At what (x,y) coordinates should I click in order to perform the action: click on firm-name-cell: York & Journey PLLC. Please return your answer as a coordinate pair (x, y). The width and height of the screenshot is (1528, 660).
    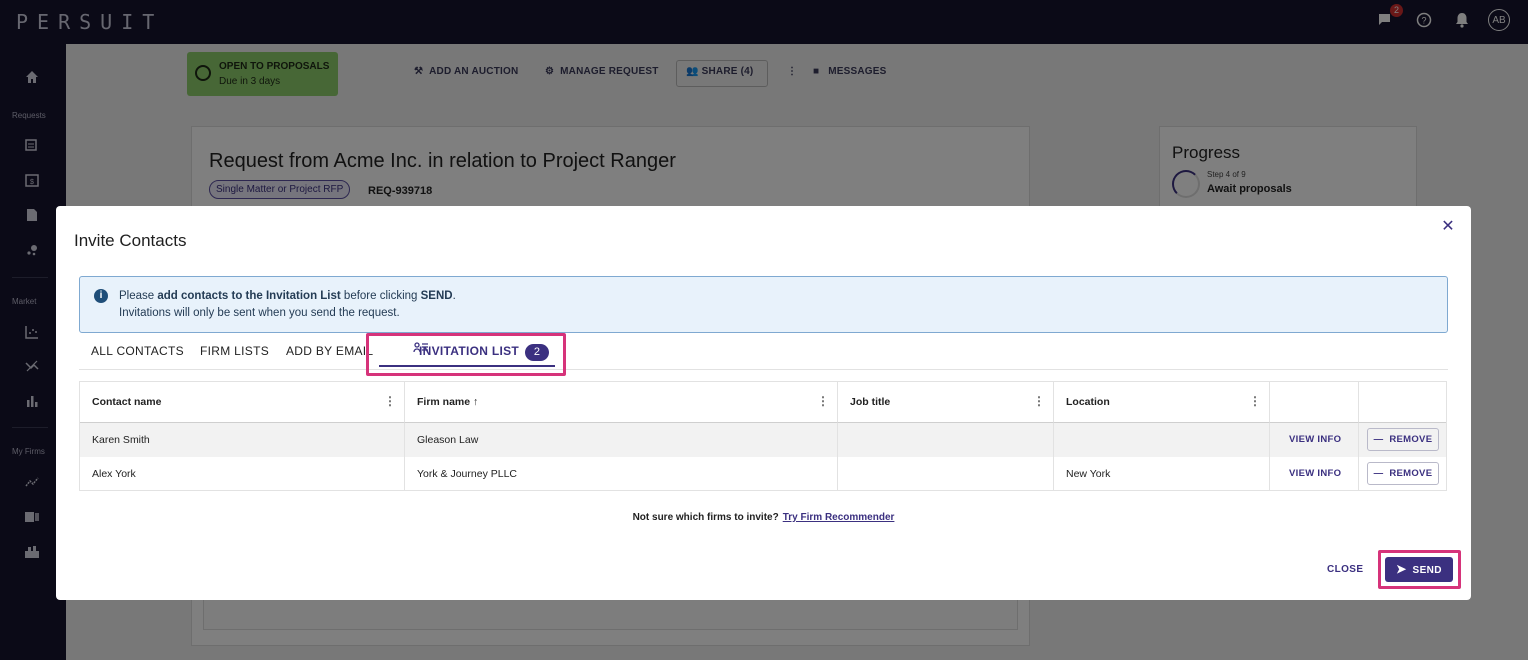
    Looking at the image, I should click on (621, 474).